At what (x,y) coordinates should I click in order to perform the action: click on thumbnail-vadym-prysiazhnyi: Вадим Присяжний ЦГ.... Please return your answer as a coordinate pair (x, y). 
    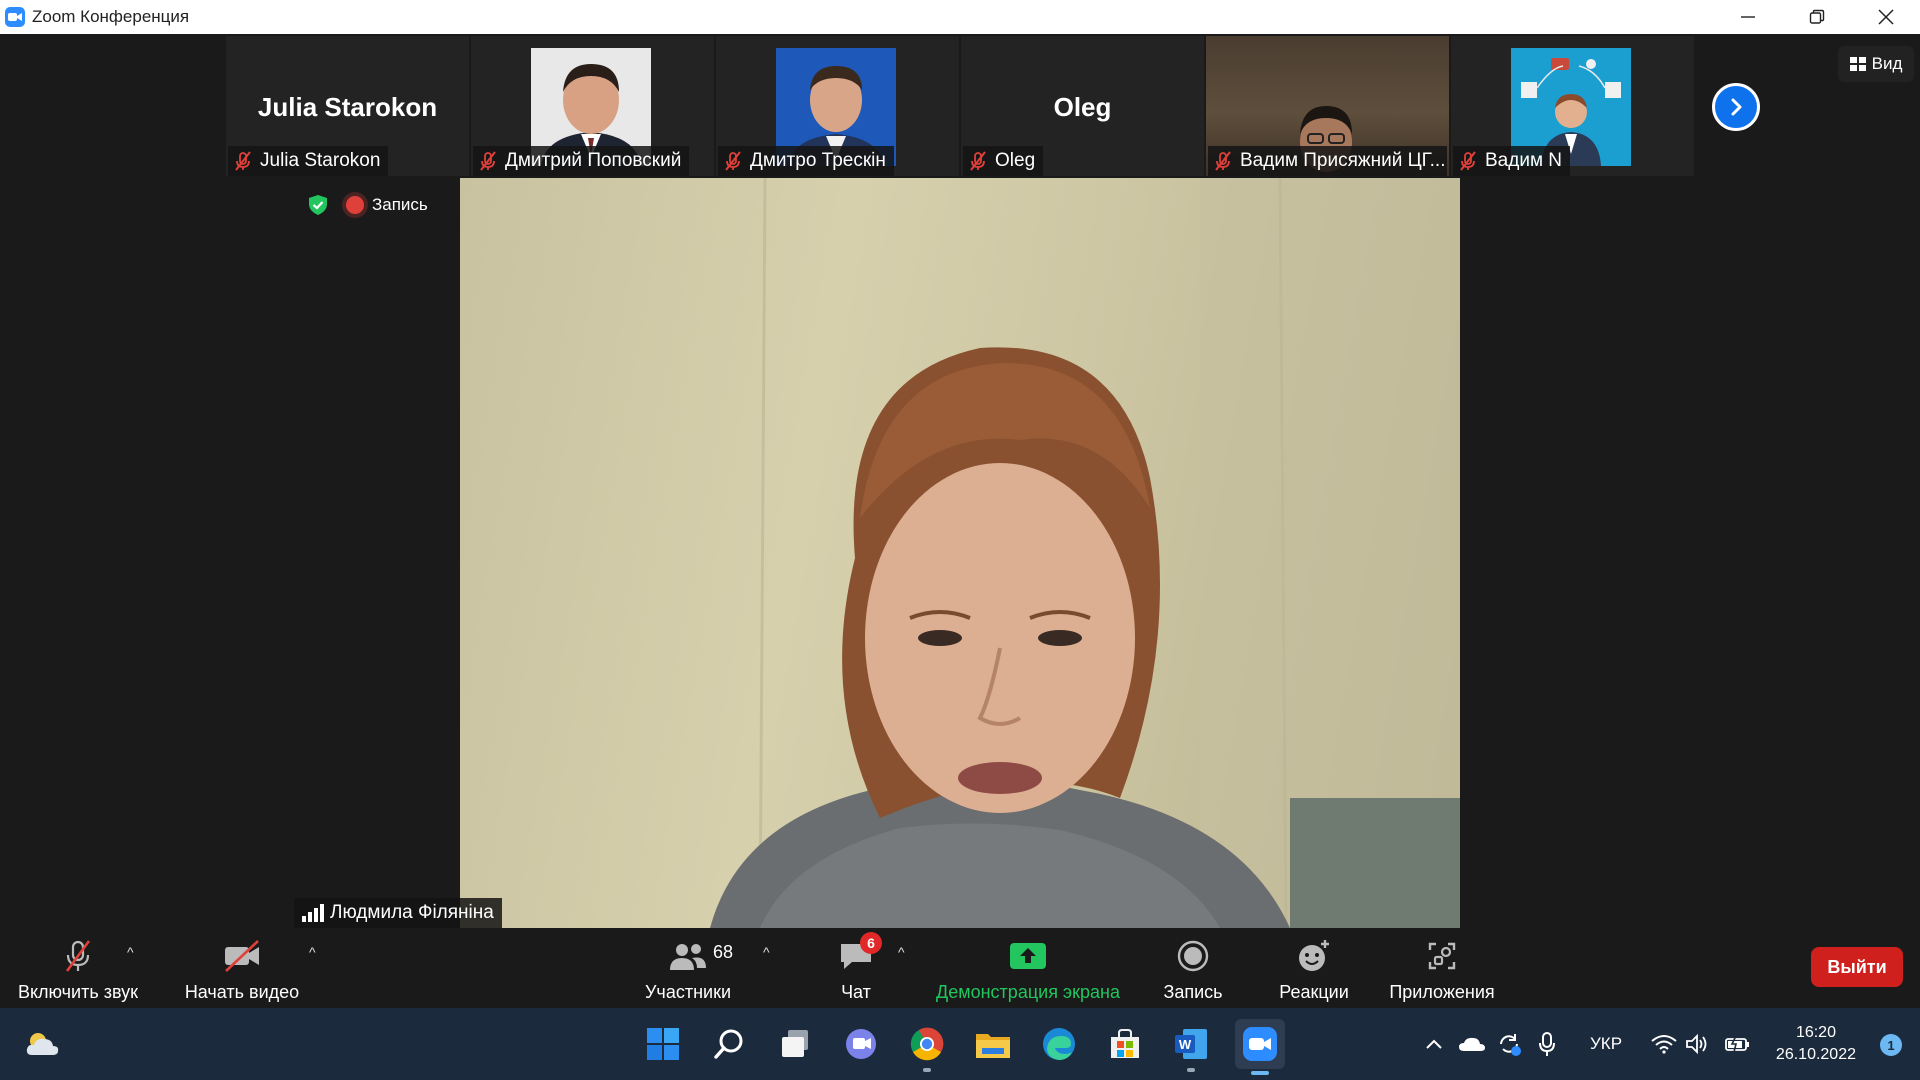
    Looking at the image, I should click on (1327, 106).